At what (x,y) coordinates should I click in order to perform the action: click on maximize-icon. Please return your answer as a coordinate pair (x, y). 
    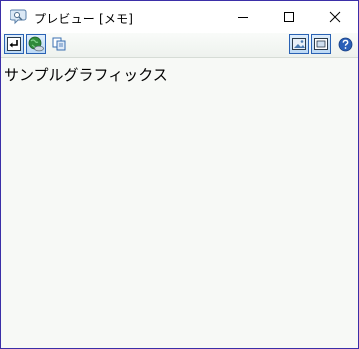
    Looking at the image, I should click on (289, 17).